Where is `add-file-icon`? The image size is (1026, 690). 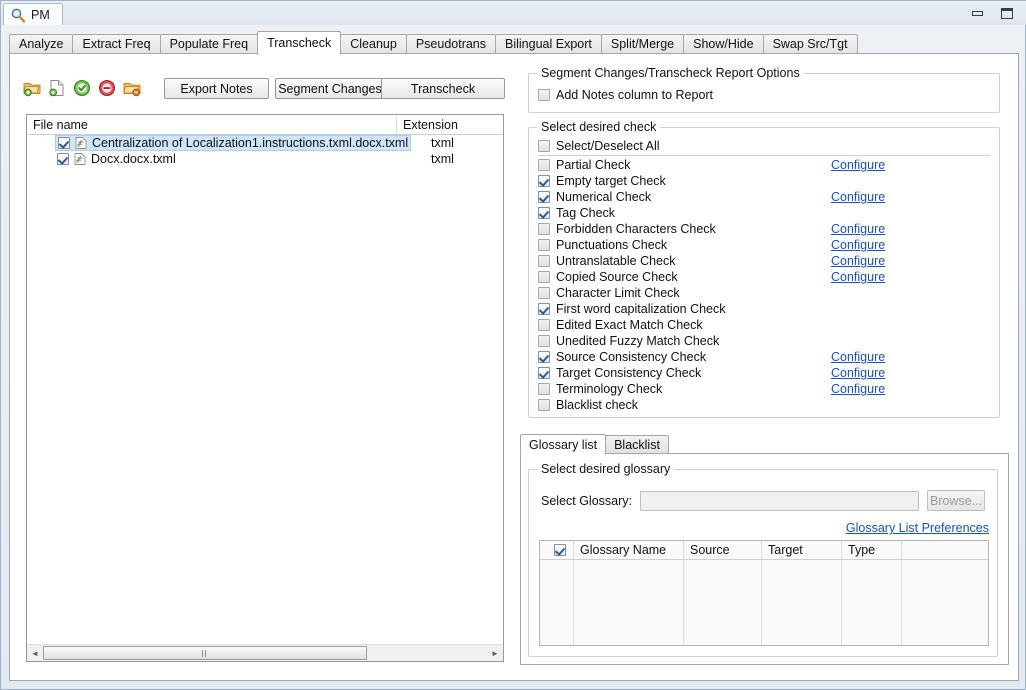
add-file-icon is located at coordinates (57, 88).